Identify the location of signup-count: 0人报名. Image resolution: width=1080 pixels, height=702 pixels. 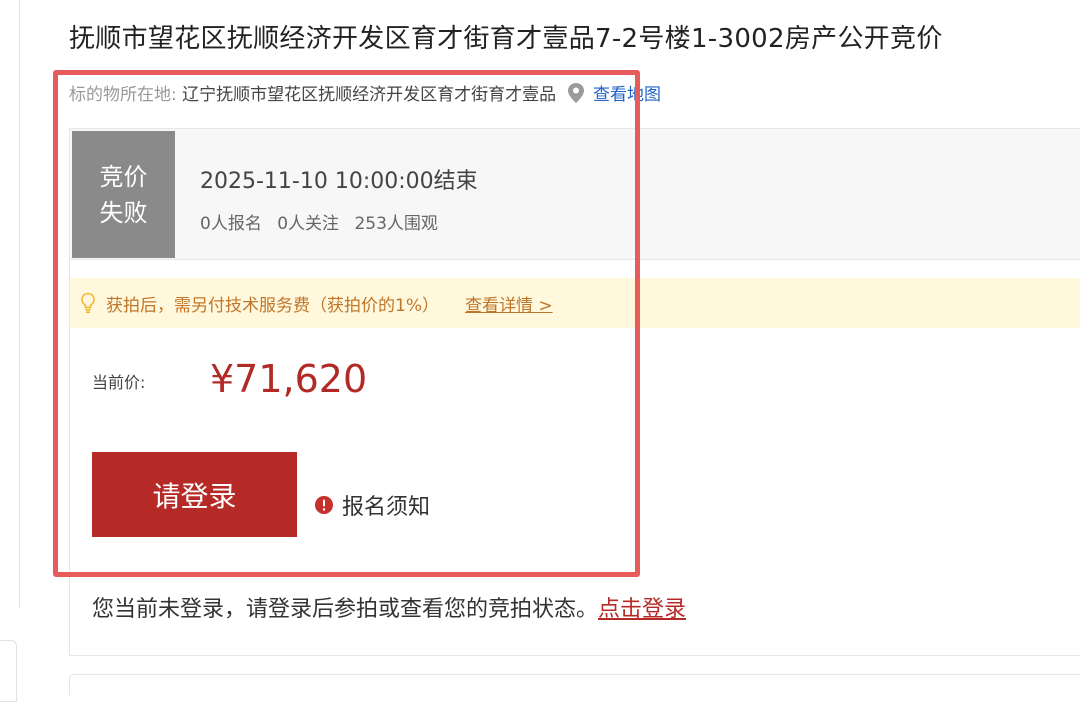
(231, 224).